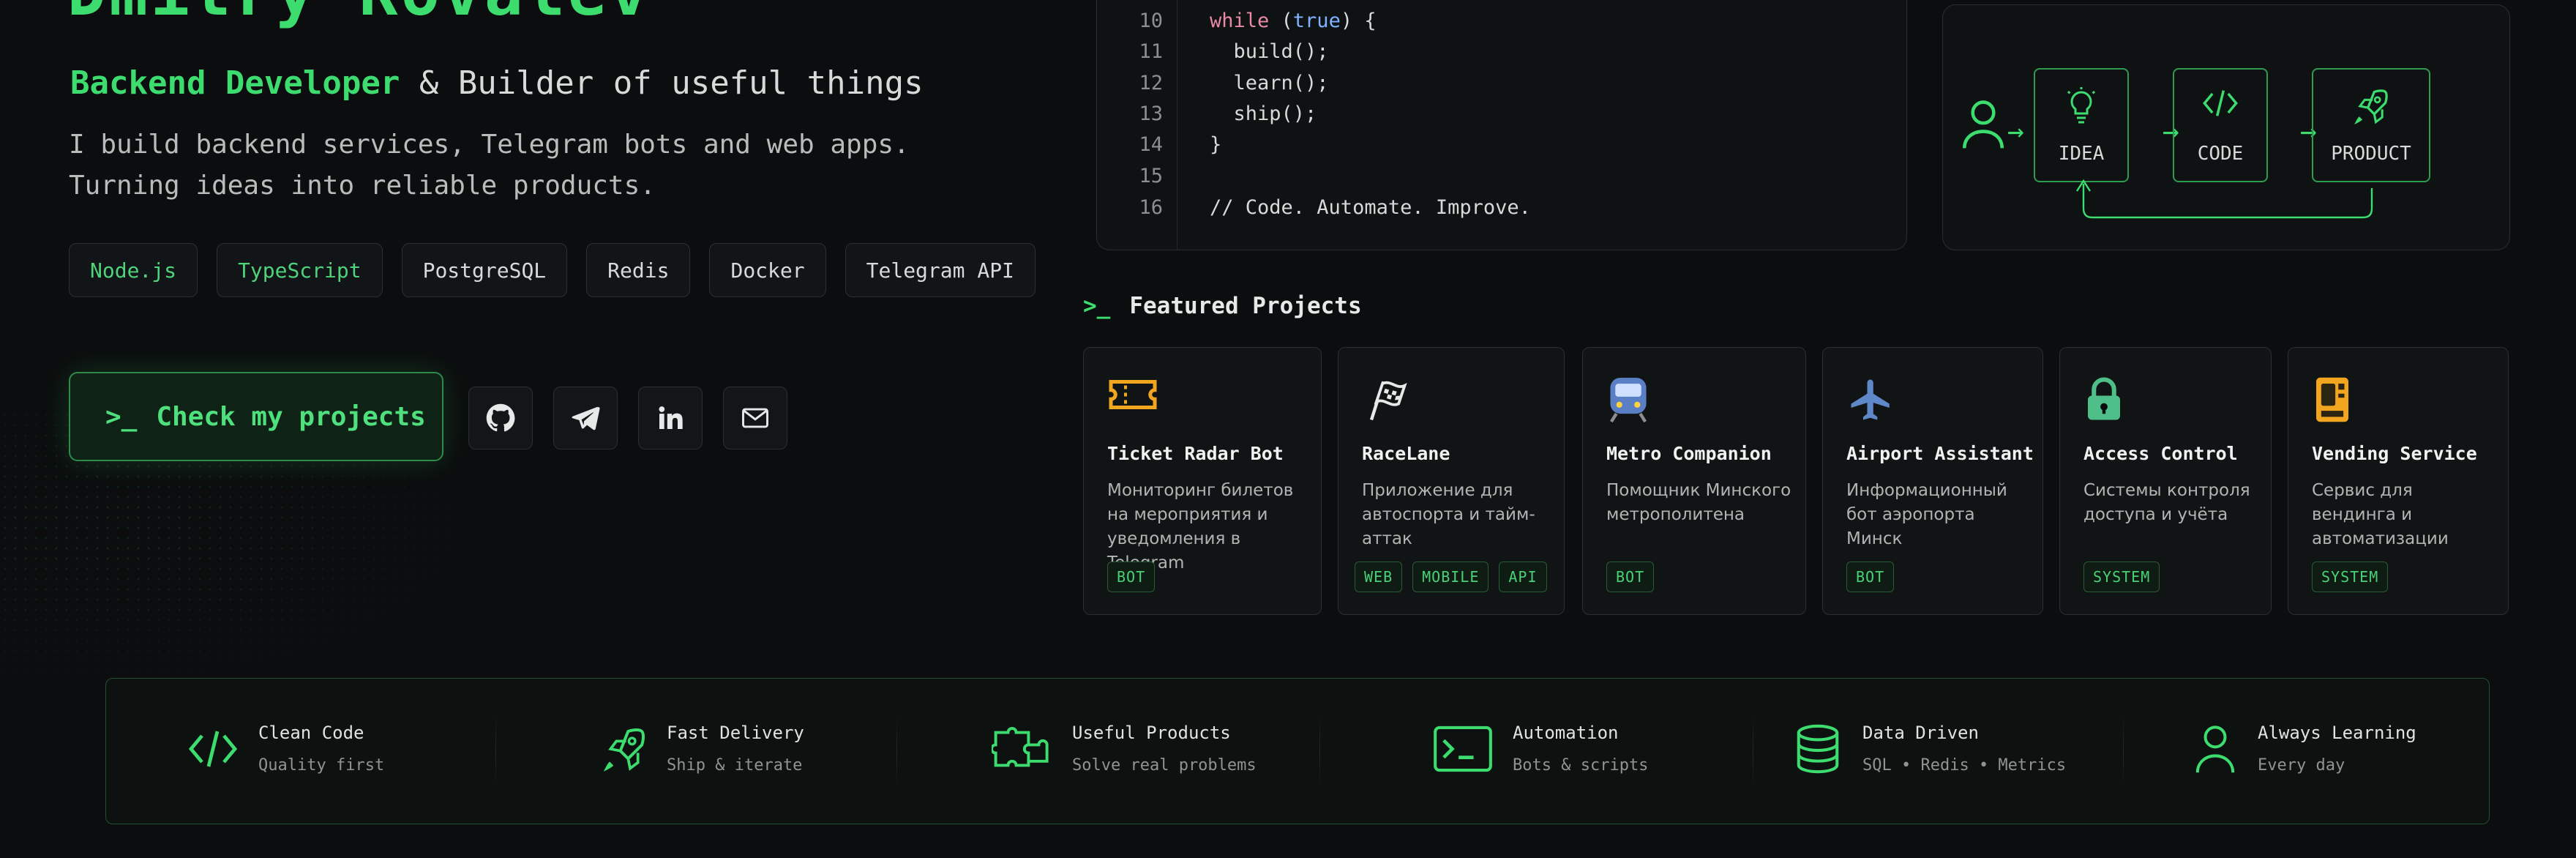 This screenshot has width=2576, height=858. What do you see at coordinates (2301, 765) in the screenshot?
I see `feature-subtitle: Every day` at bounding box center [2301, 765].